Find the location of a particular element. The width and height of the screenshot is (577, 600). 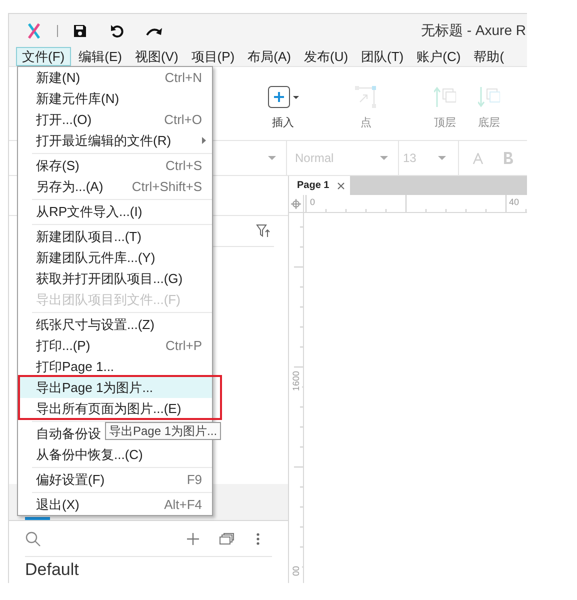

stacked-pages-icon is located at coordinates (226, 538).